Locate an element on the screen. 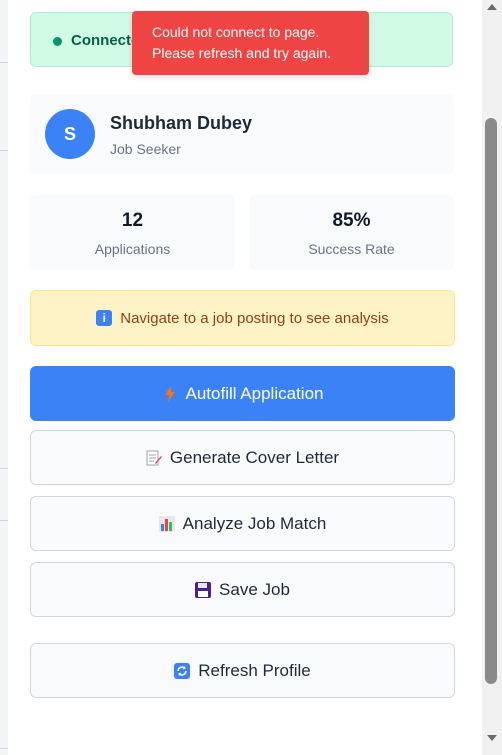 This screenshot has height=755, width=502. stat-label: Success Rate is located at coordinates (351, 249).